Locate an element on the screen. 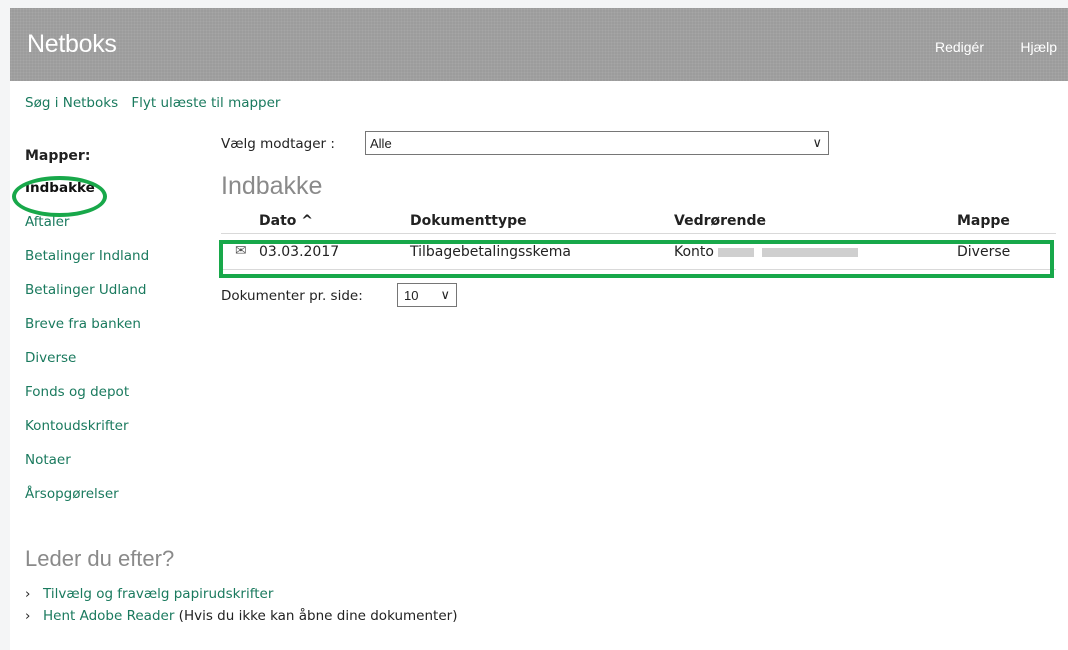 Image resolution: width=1068 pixels, height=650 pixels. top-links: Søg i Netboks Flyt ulæste til mapper is located at coordinates (157, 103).